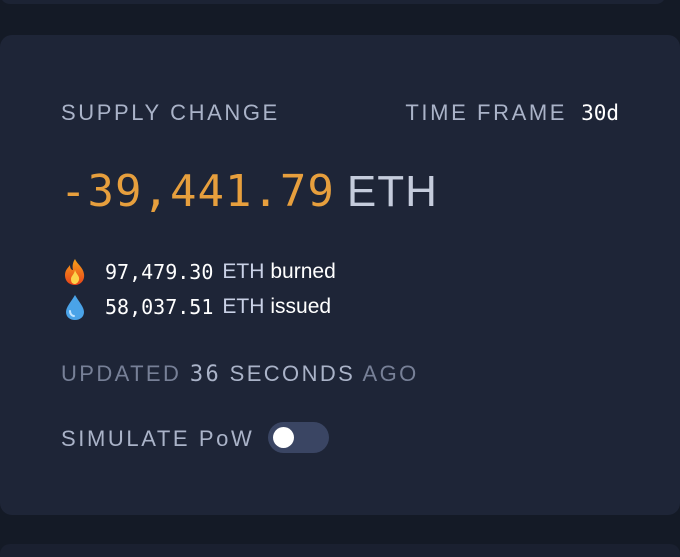  What do you see at coordinates (283, 437) in the screenshot?
I see `toggle-knob` at bounding box center [283, 437].